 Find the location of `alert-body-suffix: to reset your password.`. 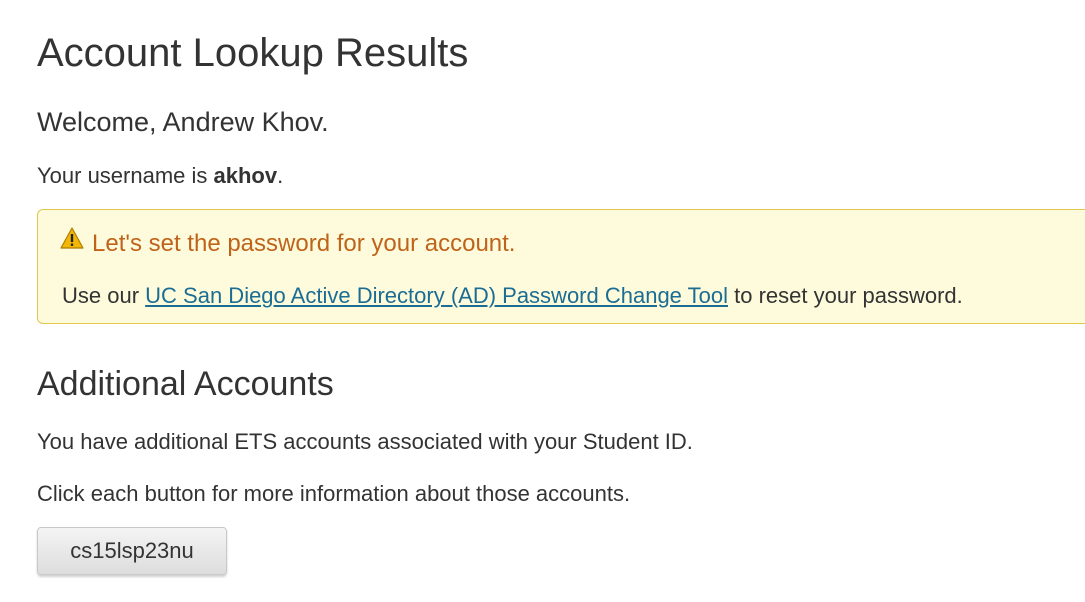

alert-body-suffix: to reset your password. is located at coordinates (845, 295).